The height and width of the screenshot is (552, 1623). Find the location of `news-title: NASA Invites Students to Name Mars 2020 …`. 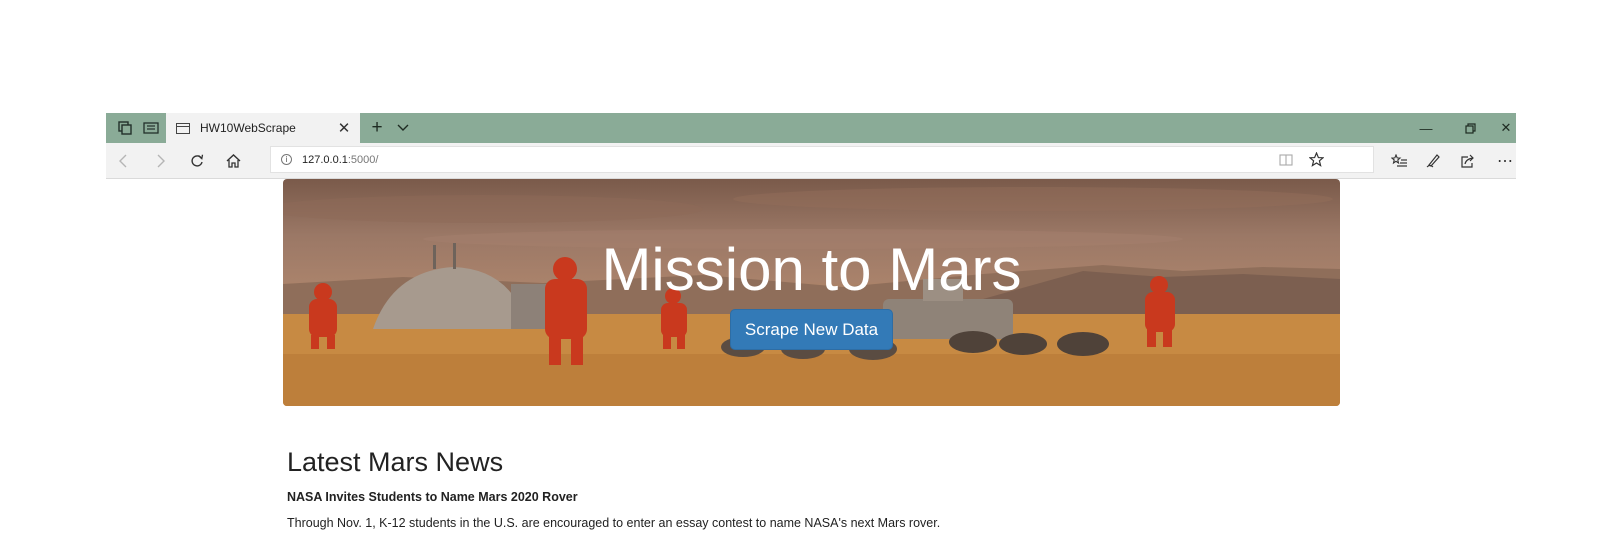

news-title: NASA Invites Students to Name Mars 2020 … is located at coordinates (432, 497).